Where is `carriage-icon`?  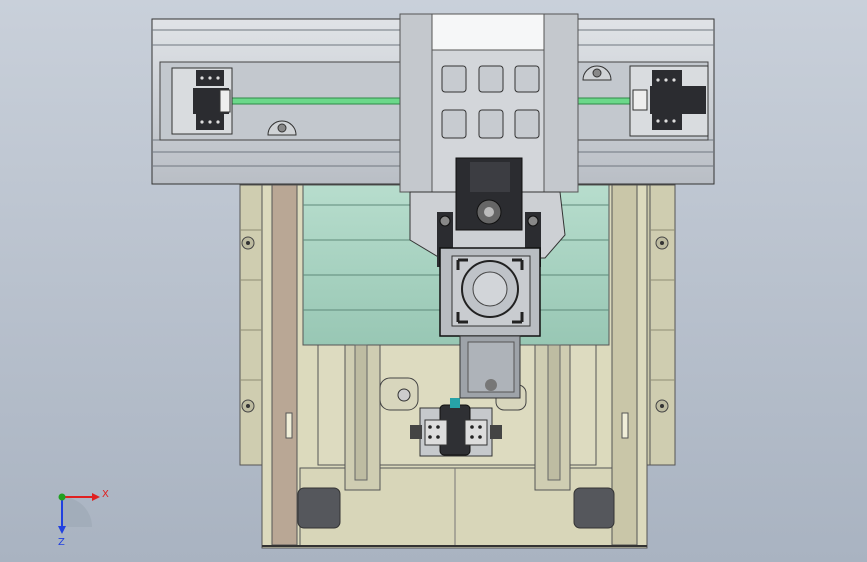 carriage-icon is located at coordinates (489, 140).